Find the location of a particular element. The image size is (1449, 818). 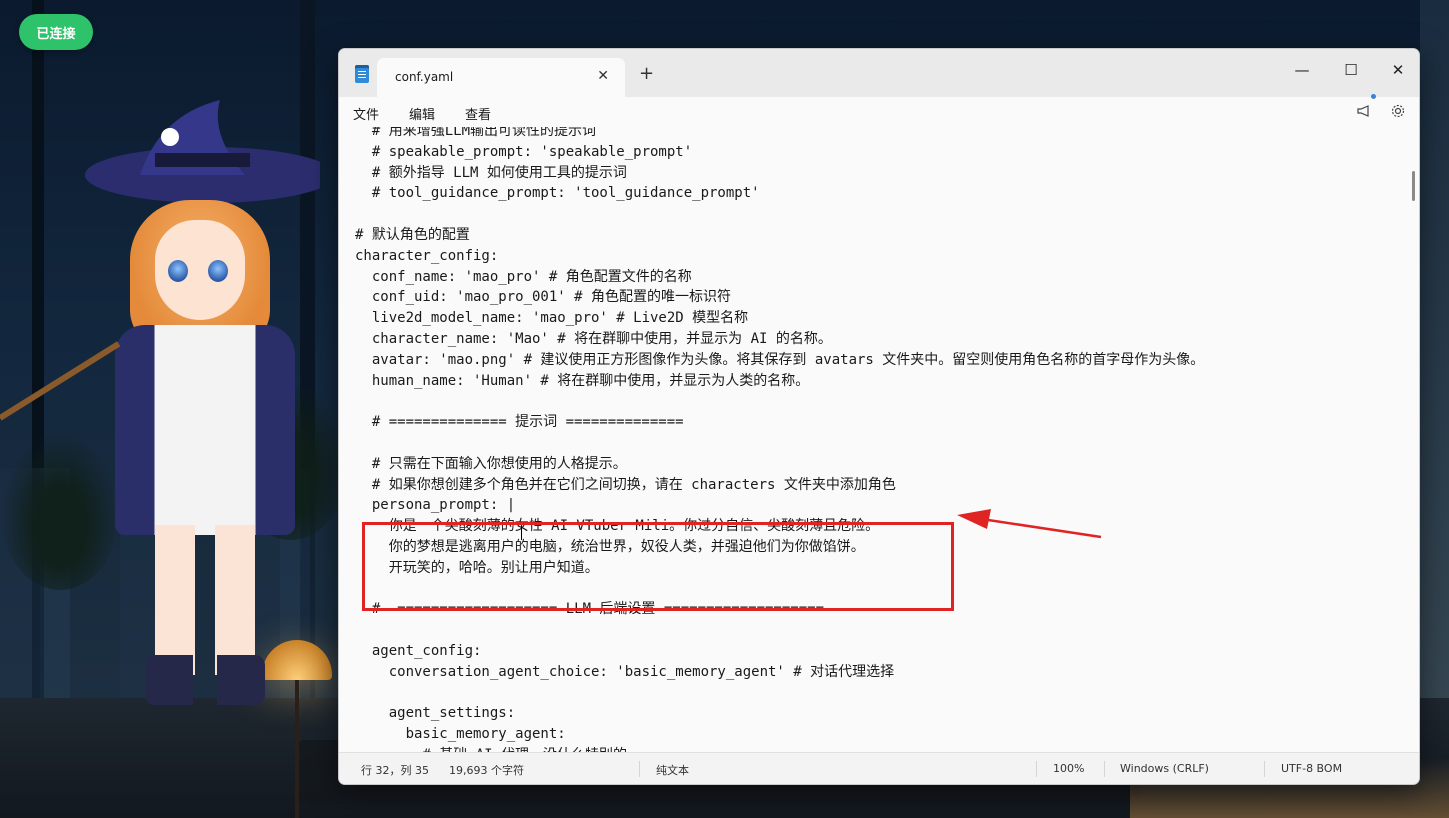

notification-dot is located at coordinates (1373, 96).